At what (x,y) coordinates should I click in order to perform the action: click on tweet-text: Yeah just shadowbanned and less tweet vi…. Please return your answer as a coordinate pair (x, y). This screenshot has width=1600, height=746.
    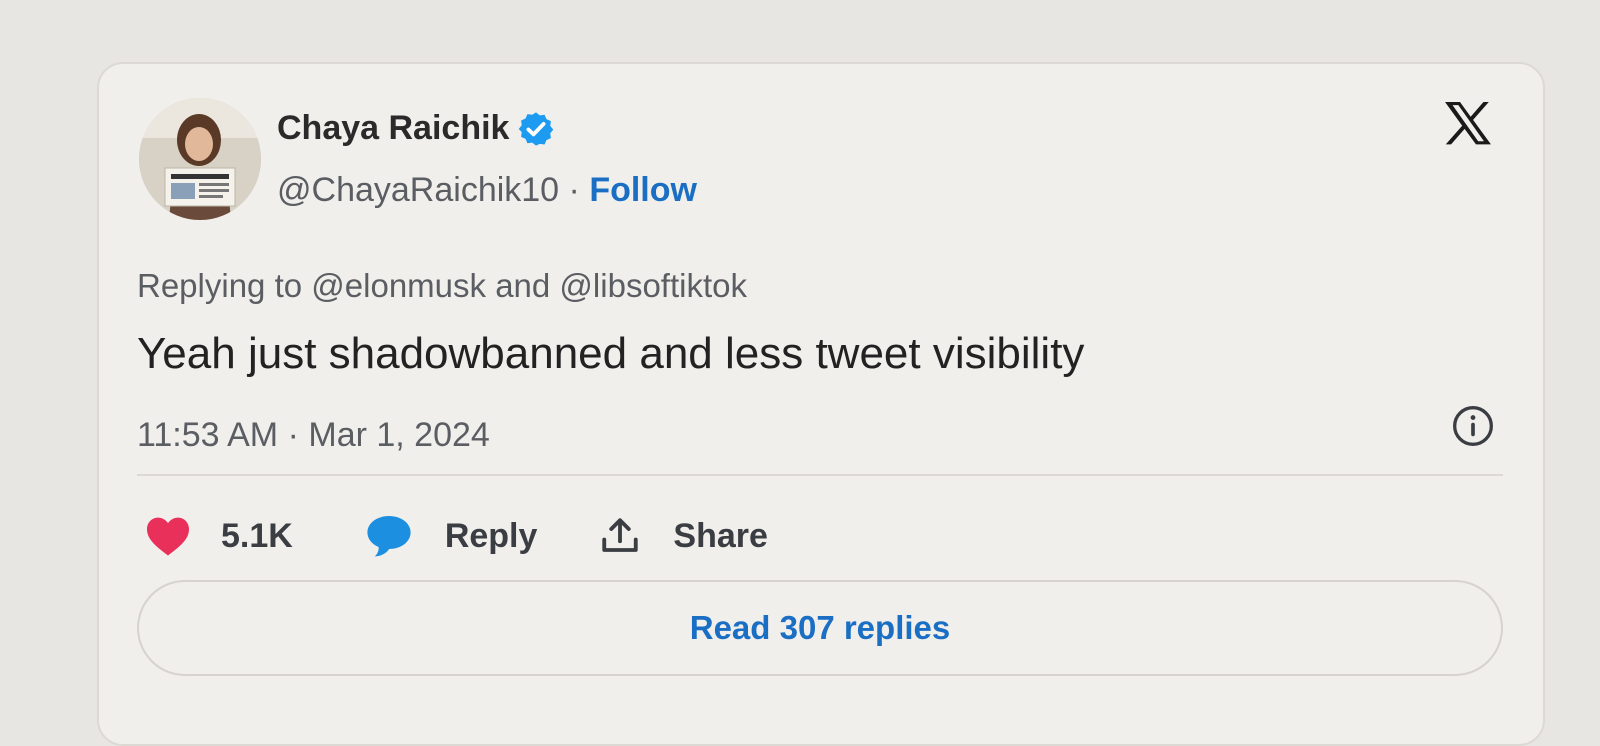
    Looking at the image, I should click on (611, 353).